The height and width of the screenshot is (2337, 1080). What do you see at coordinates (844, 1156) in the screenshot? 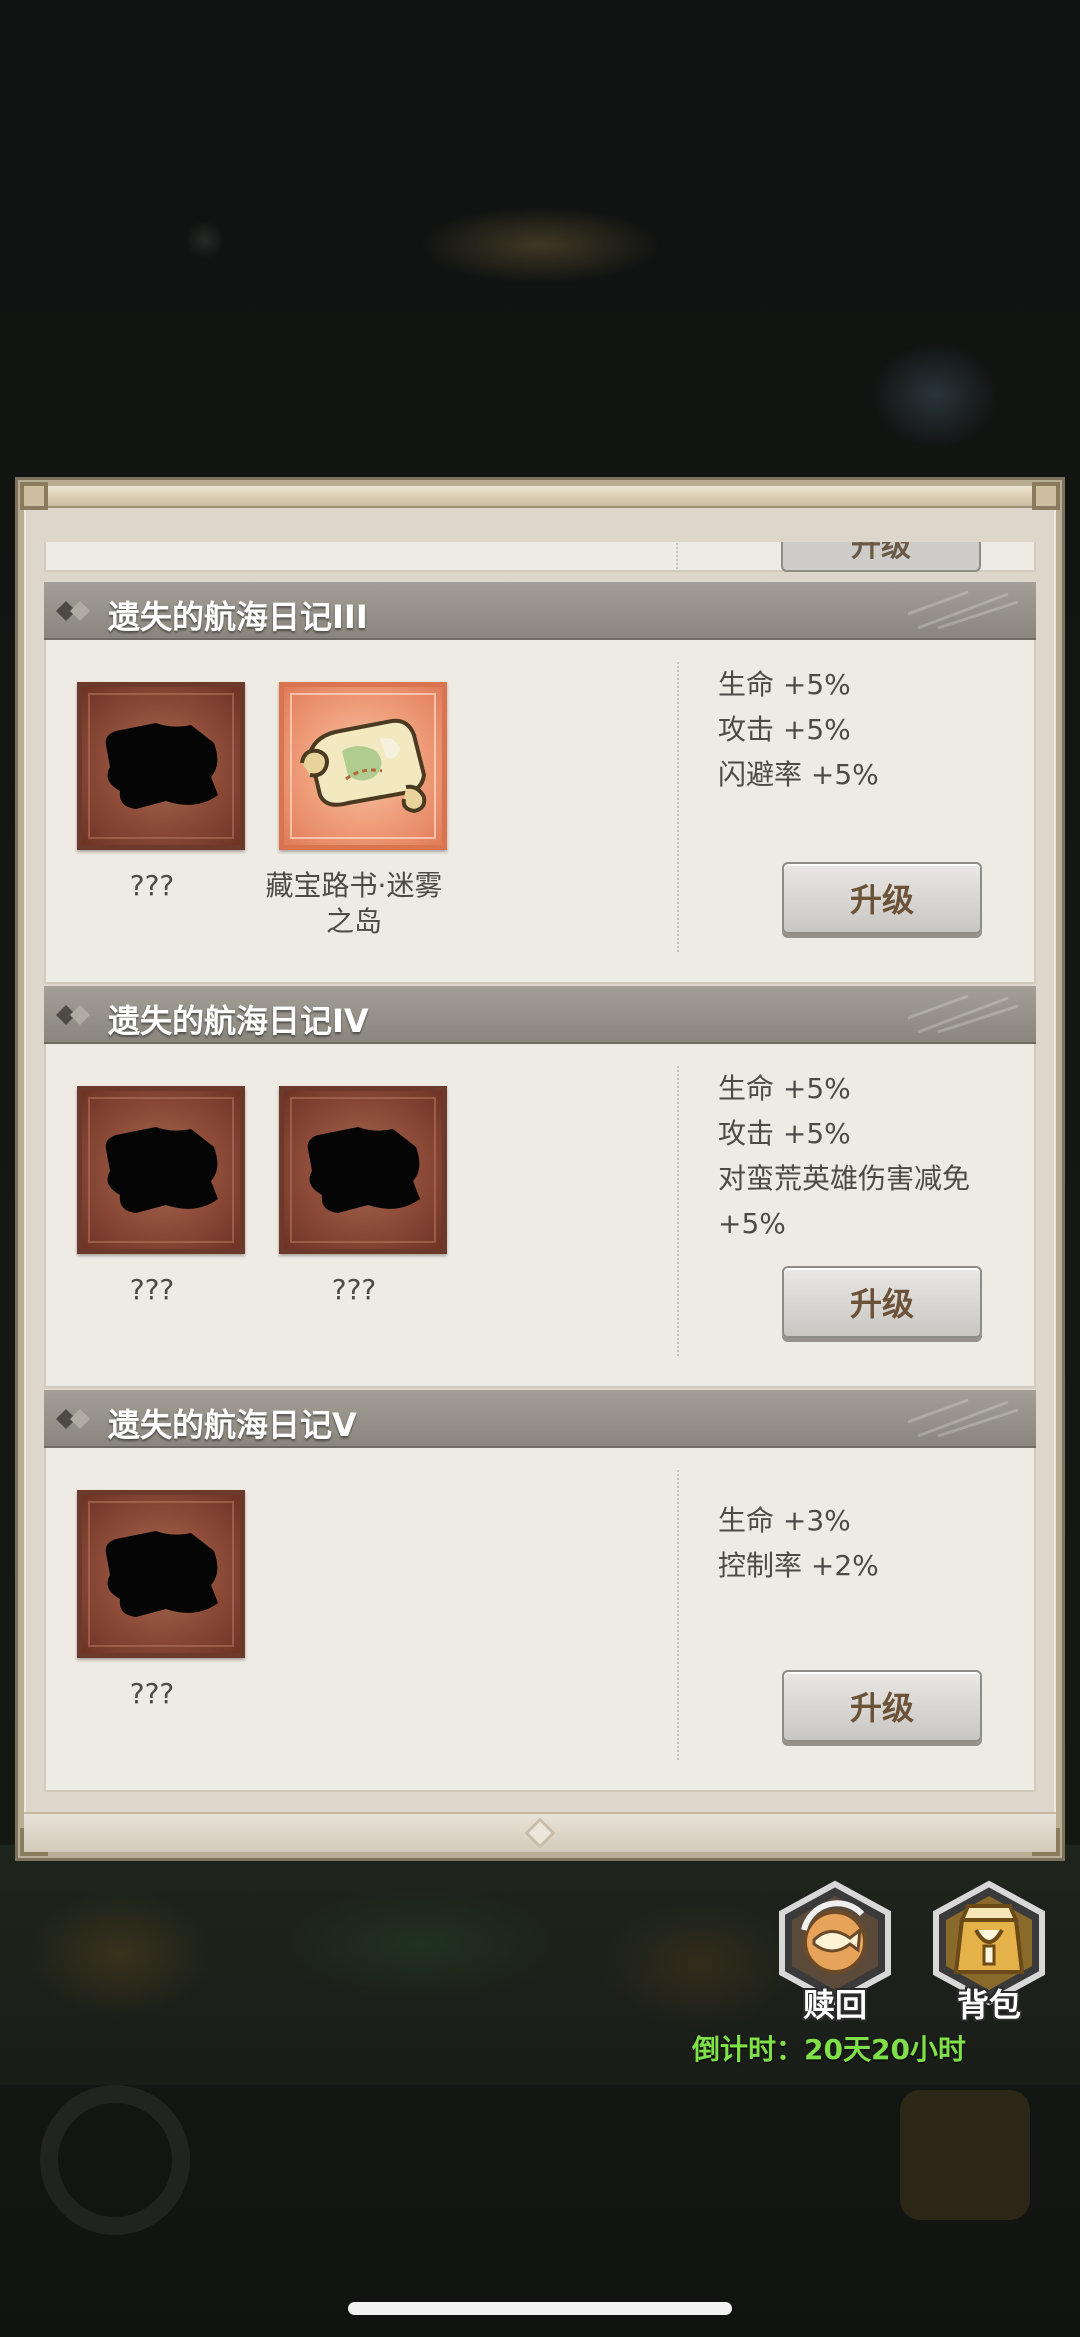
I see `stat-bonus-list: 生命 +5% 攻击 +5% 对蛮荒英雄伤害减免 +5%` at bounding box center [844, 1156].